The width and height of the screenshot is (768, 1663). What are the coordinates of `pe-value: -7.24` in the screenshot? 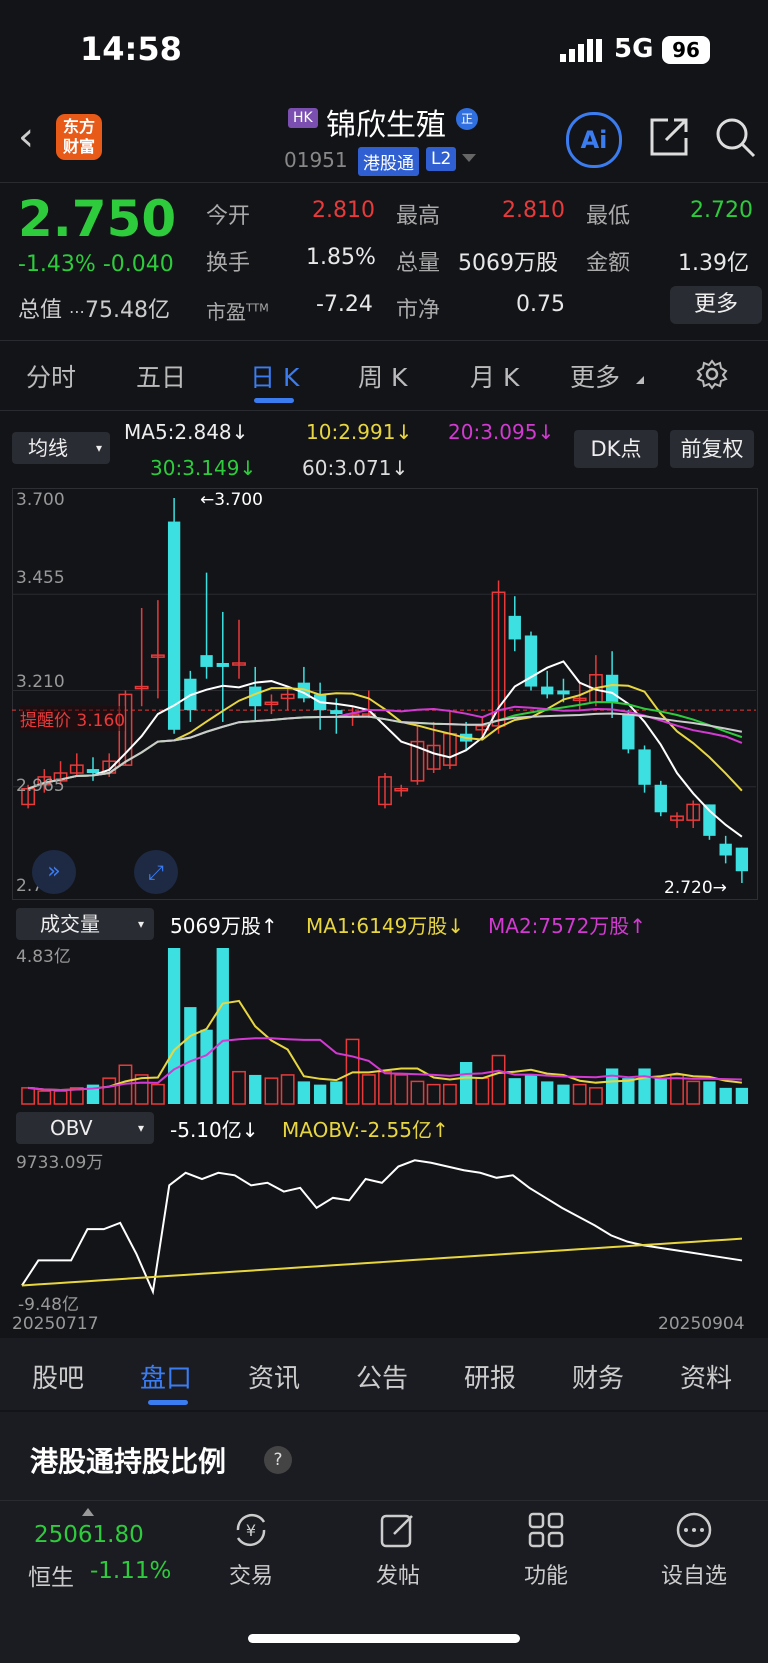 It's located at (344, 304).